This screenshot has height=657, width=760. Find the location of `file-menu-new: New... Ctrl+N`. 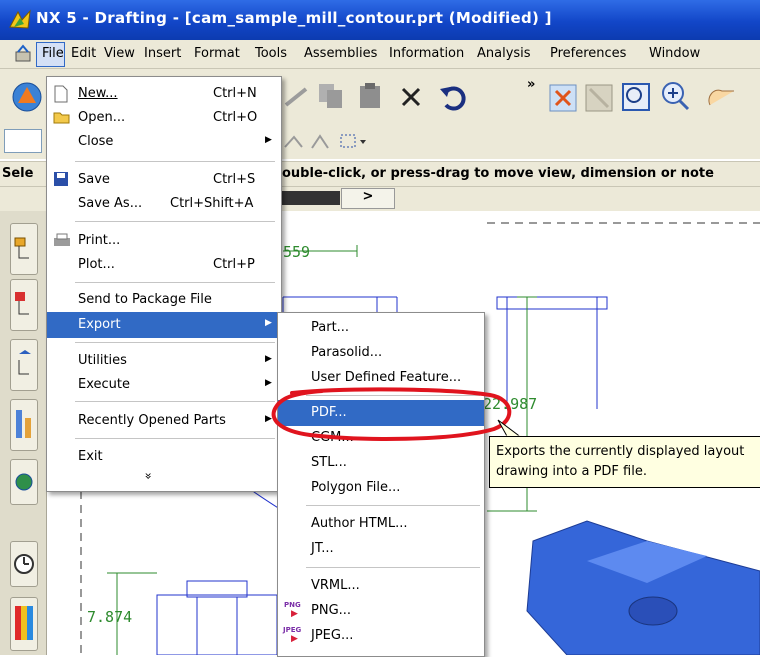

file-menu-new: New... Ctrl+N is located at coordinates (164, 94).